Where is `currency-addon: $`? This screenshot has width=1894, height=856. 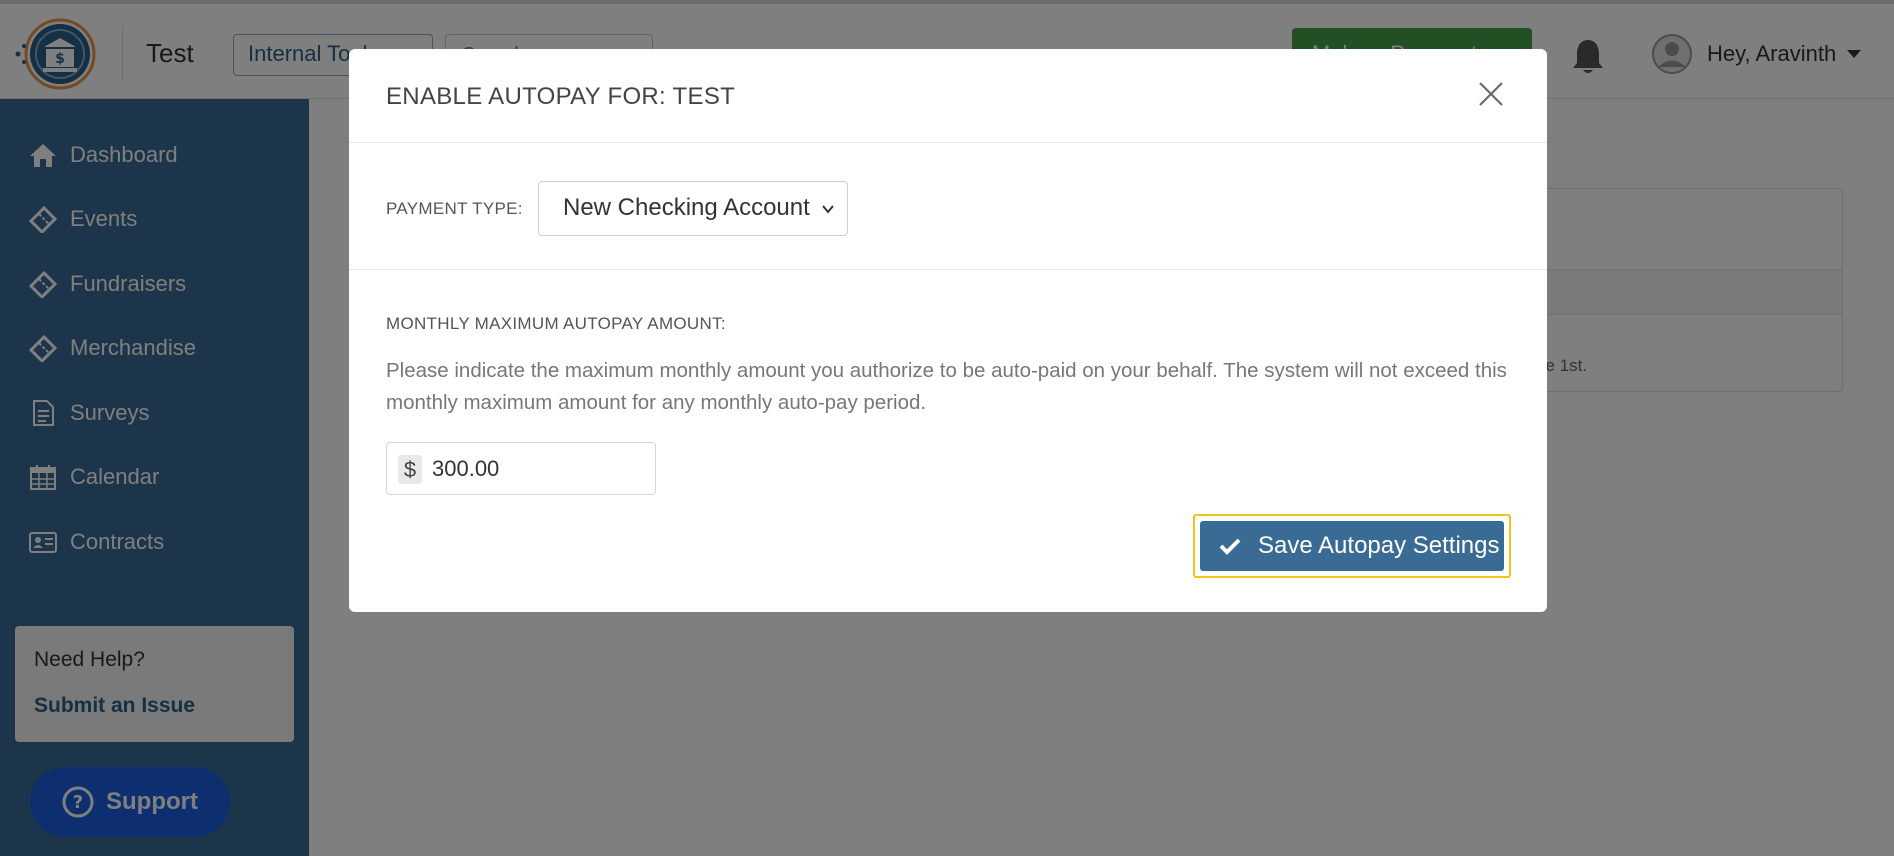 currency-addon: $ is located at coordinates (410, 469).